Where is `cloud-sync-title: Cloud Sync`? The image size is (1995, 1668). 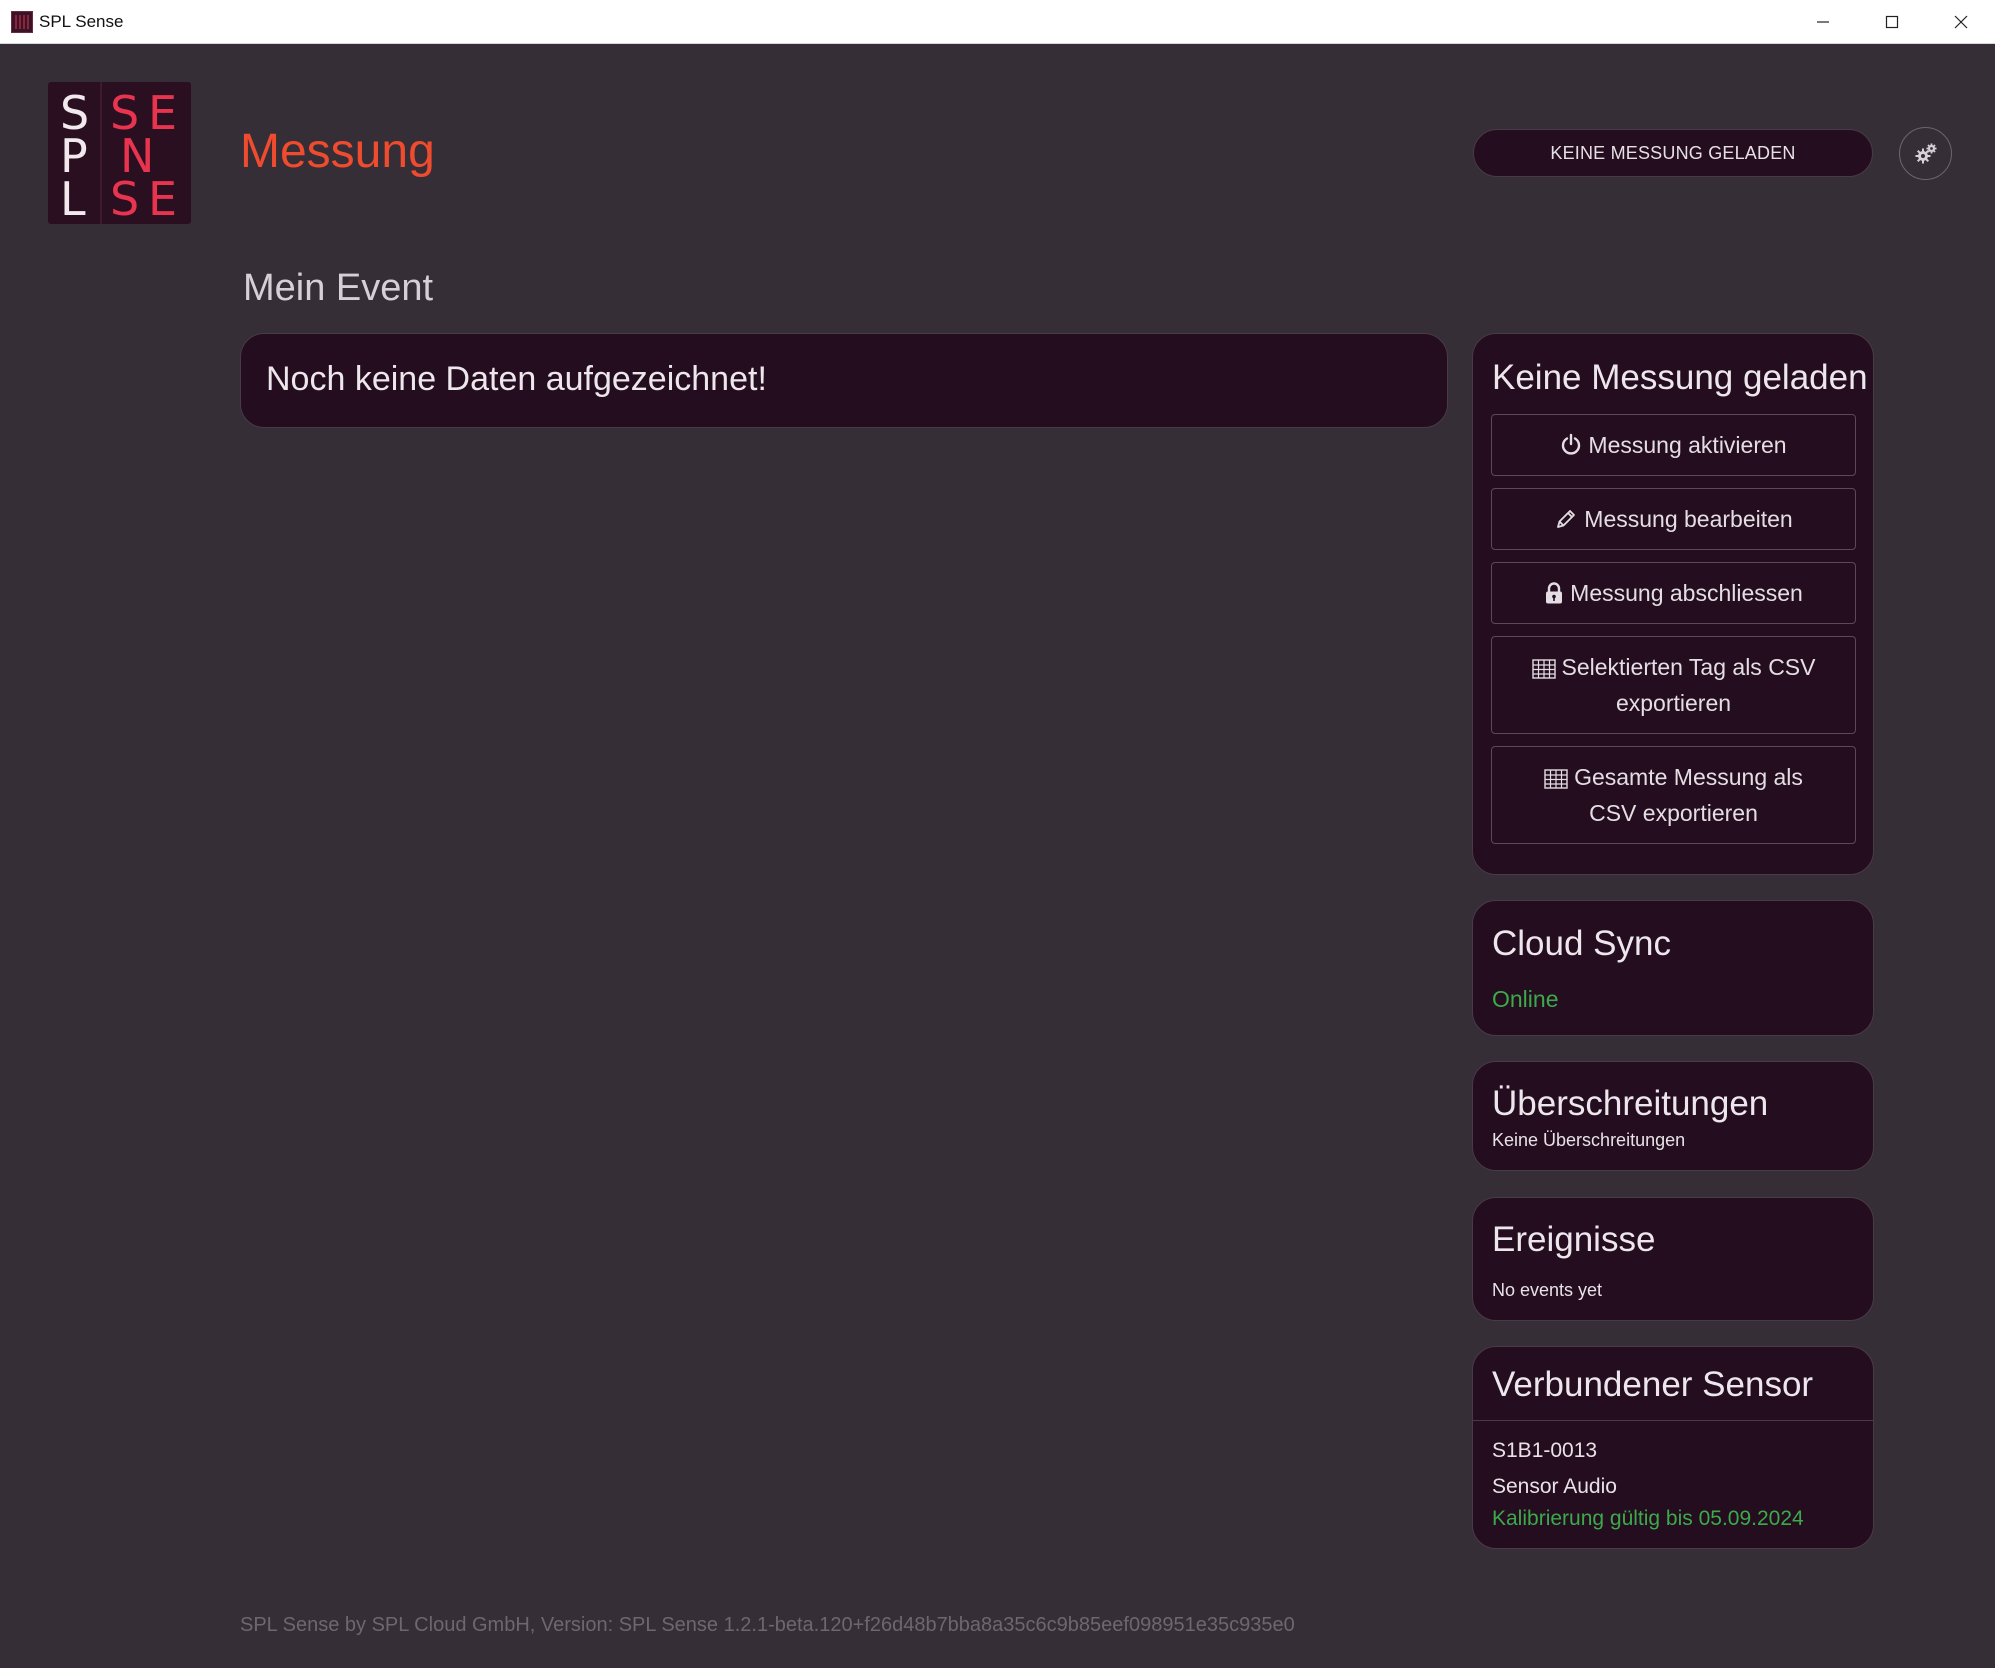
cloud-sync-title: Cloud Sync is located at coordinates (1581, 943).